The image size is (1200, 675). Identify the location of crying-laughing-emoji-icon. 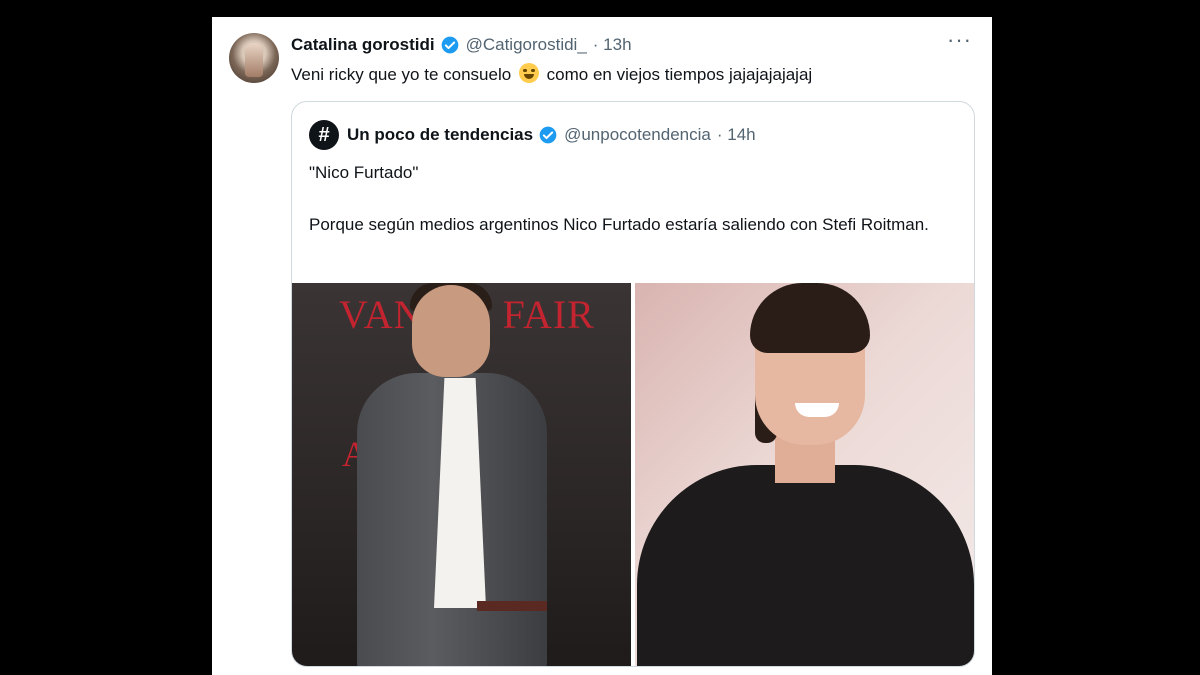
(528, 73).